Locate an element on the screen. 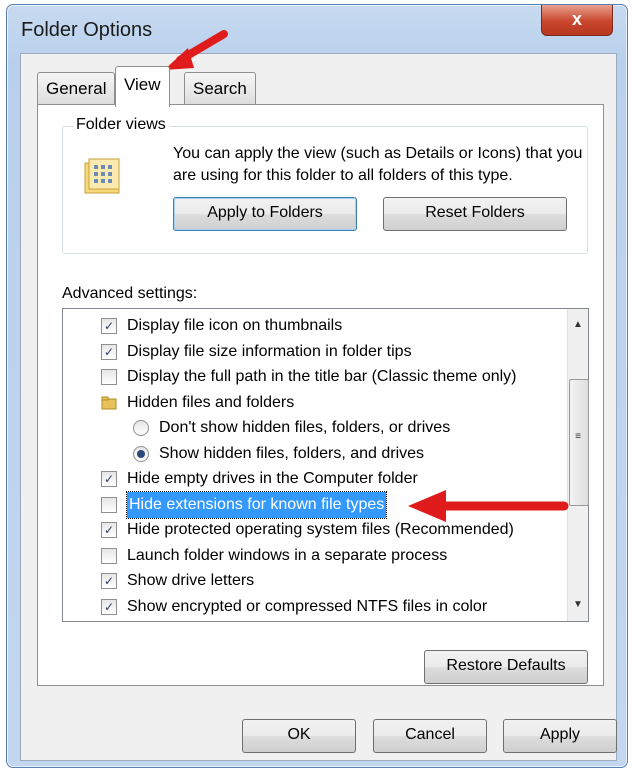 The image size is (632, 771). list-scrollbar: ▲ ≡ ▼ is located at coordinates (578, 465).